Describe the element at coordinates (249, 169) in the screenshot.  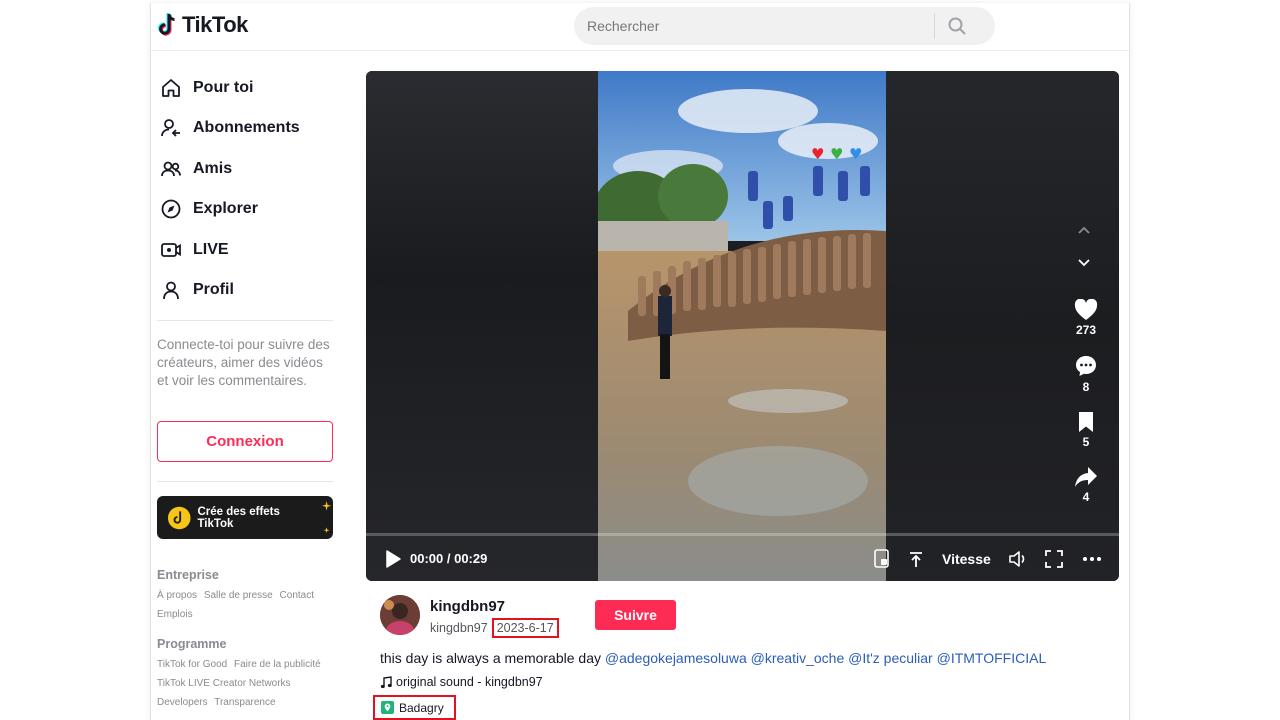
I see `sidebar-item-friends: Amis` at that location.